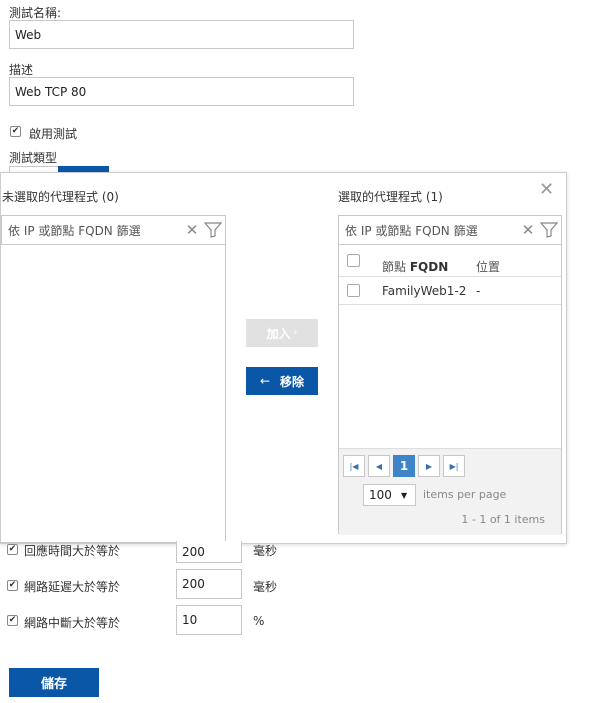  What do you see at coordinates (54, 682) in the screenshot?
I see `save-button: 儲存` at bounding box center [54, 682].